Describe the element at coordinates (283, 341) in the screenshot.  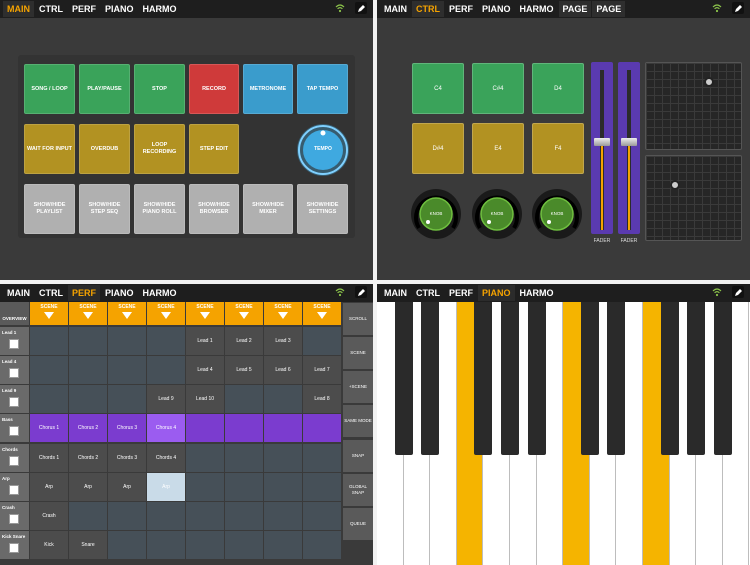
I see `clip-cell: Lead 3` at that location.